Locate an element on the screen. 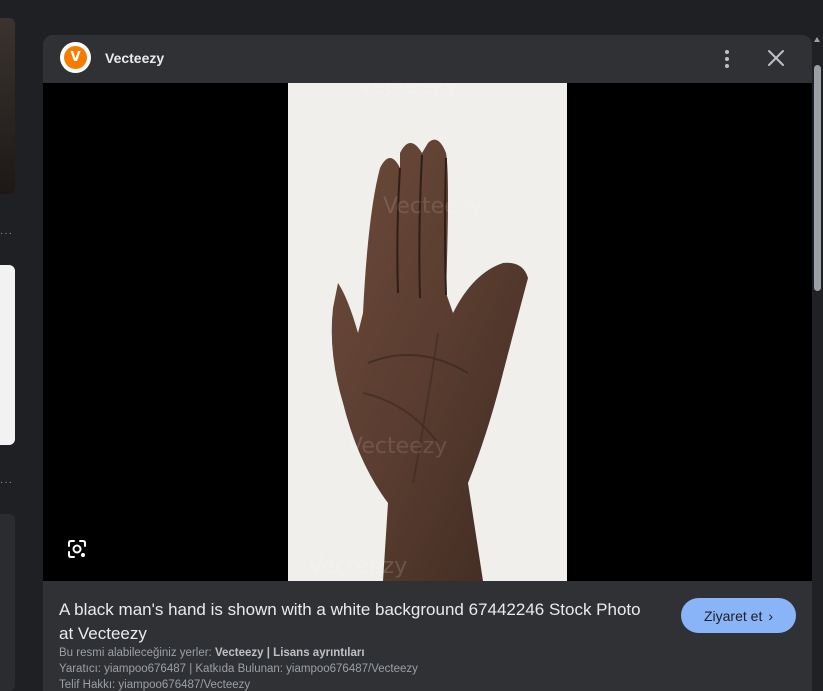 Image resolution: width=823 pixels, height=691 pixels. vecteezy-logo-icon: V is located at coordinates (75, 57).